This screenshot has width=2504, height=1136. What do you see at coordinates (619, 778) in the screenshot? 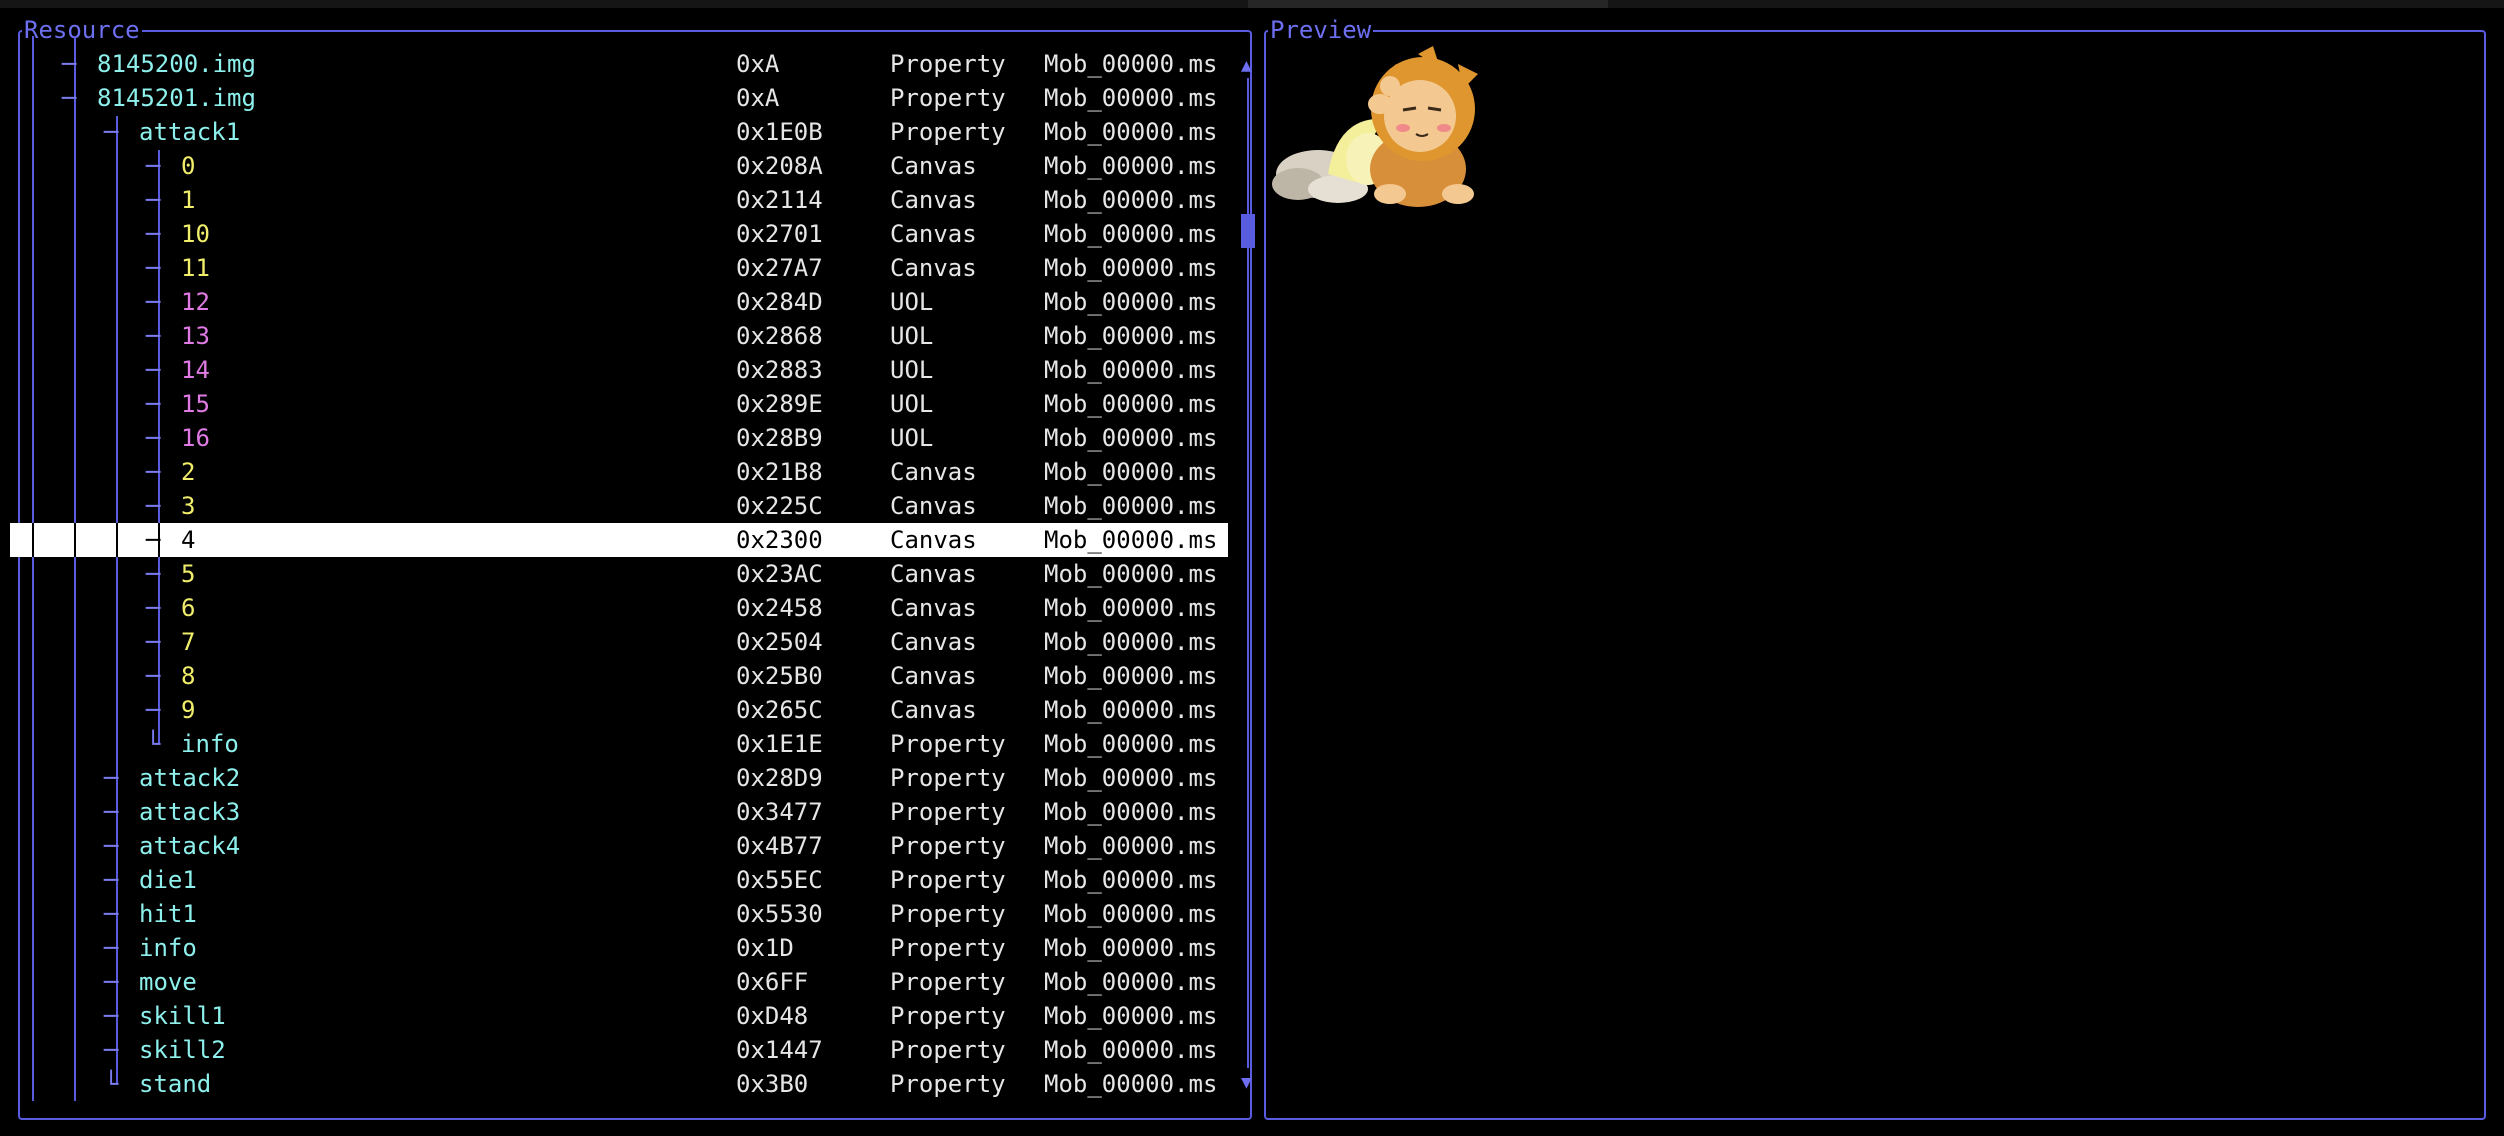
I see `tree-row: ─ attack2 0x28D9 Property Mob_00000.ms` at bounding box center [619, 778].